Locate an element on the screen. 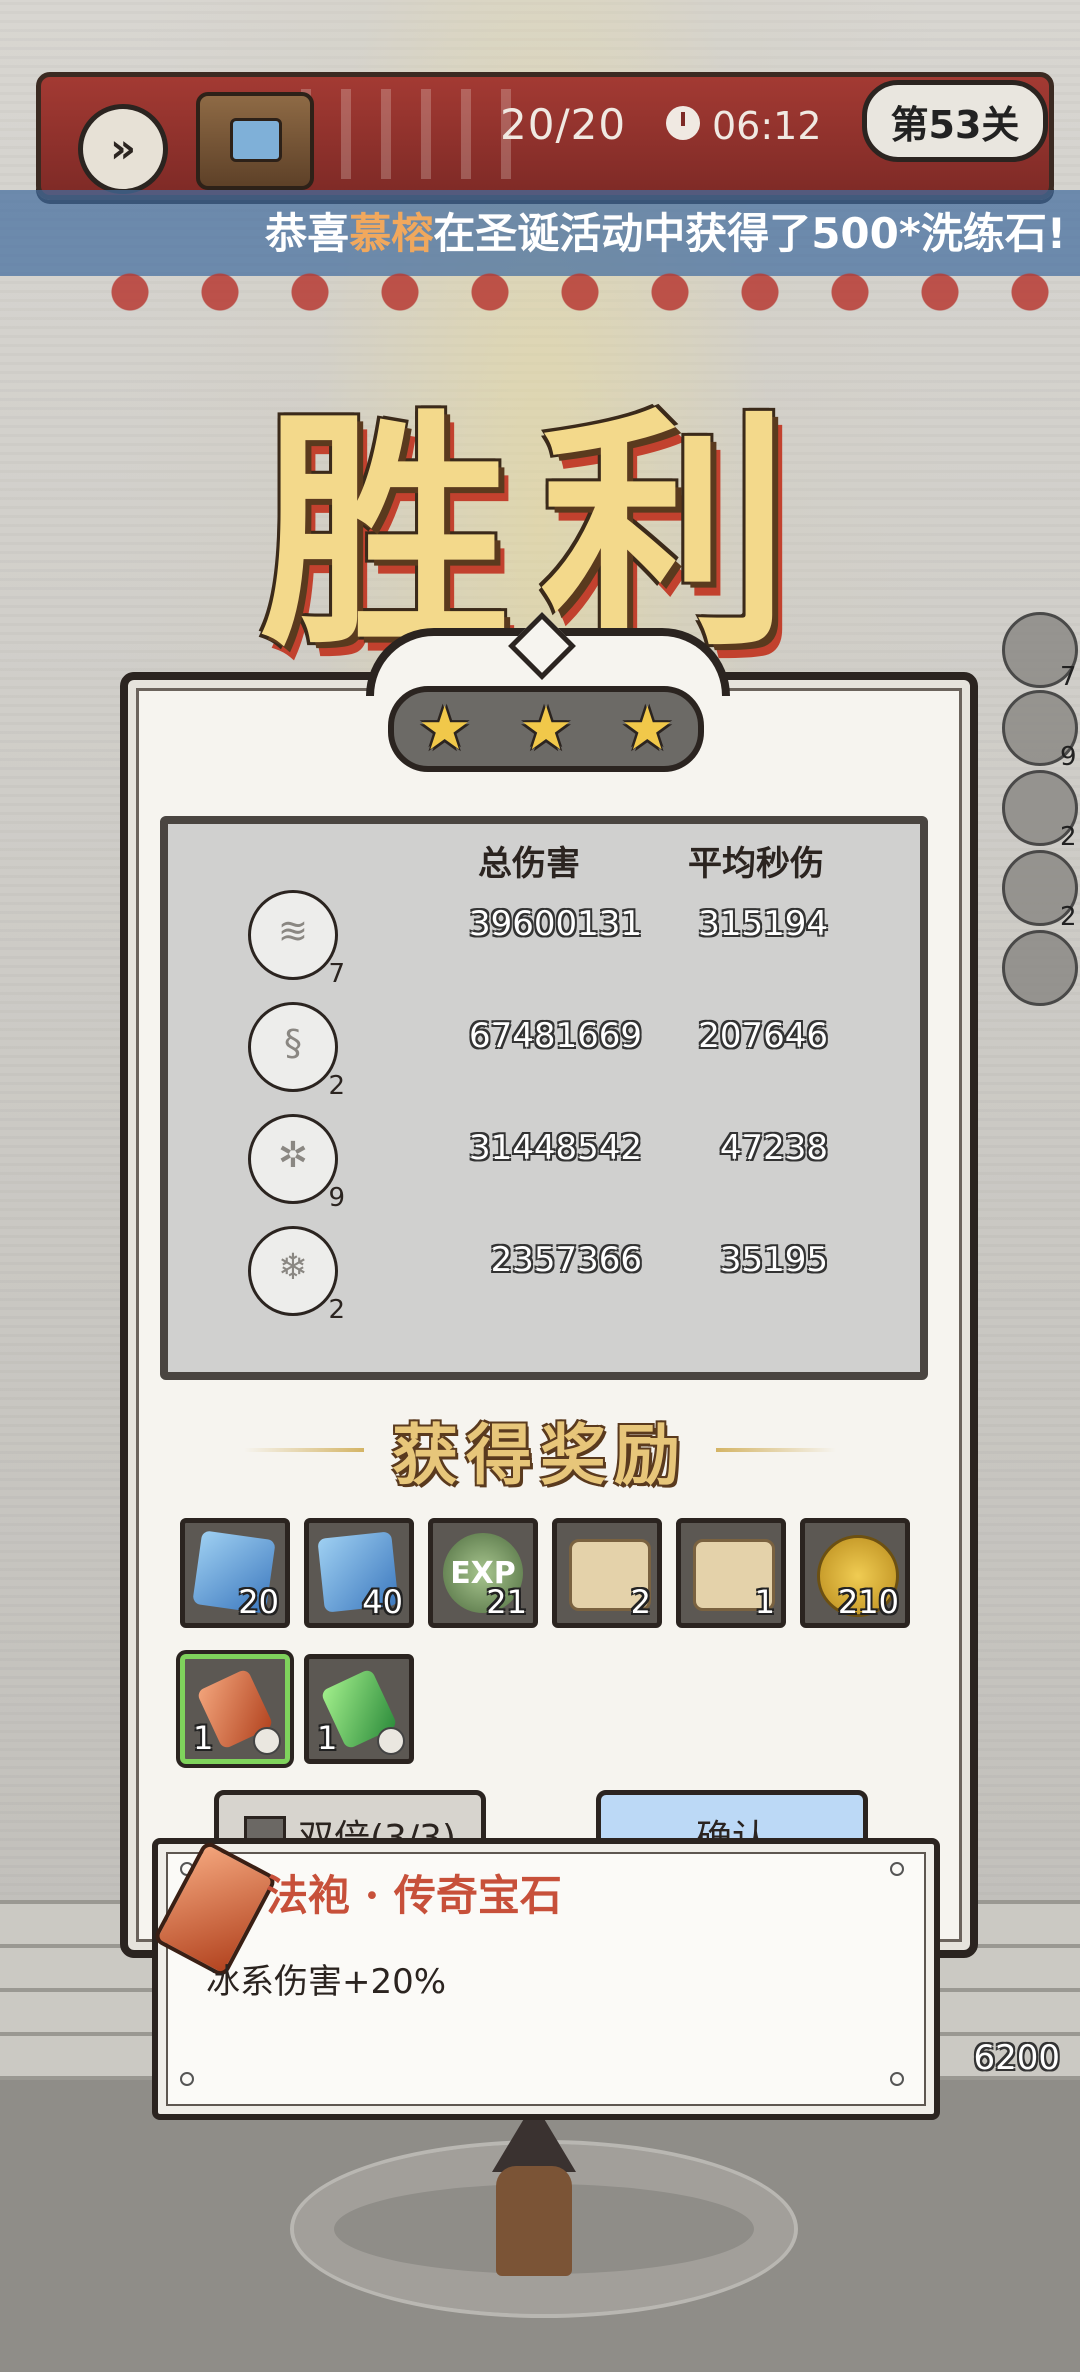 The height and width of the screenshot is (2372, 1080). stats-row: § 2 67481669 207646 is located at coordinates (536, 1048).